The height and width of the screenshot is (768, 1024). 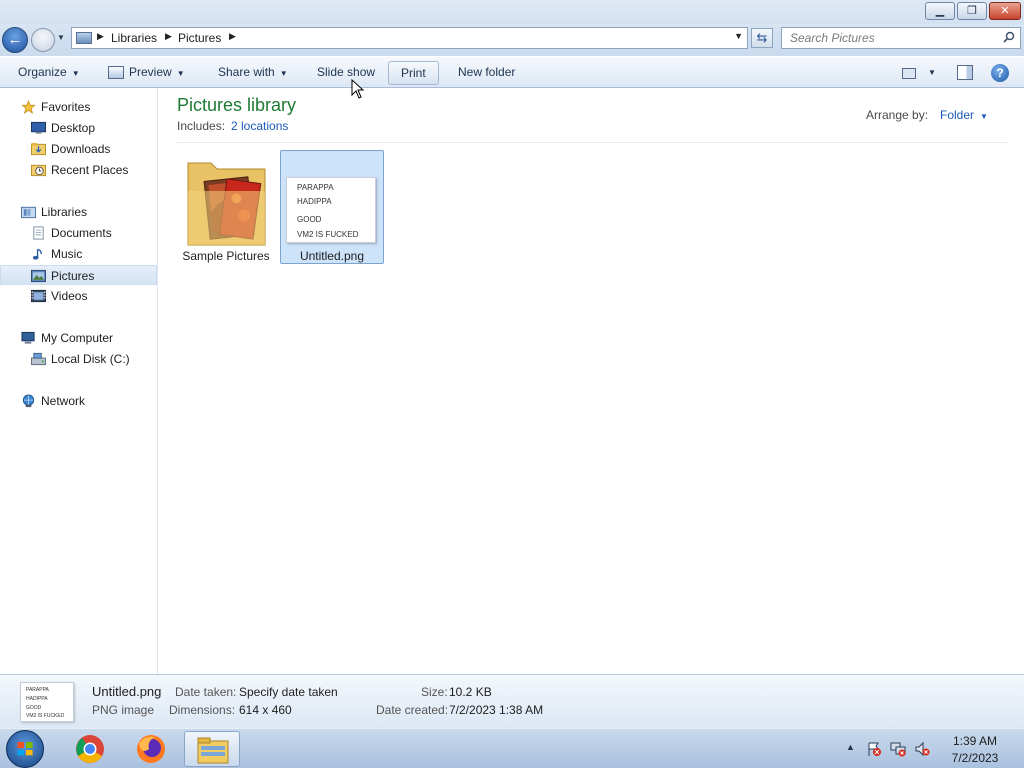 What do you see at coordinates (909, 73) in the screenshot?
I see `change-view-button` at bounding box center [909, 73].